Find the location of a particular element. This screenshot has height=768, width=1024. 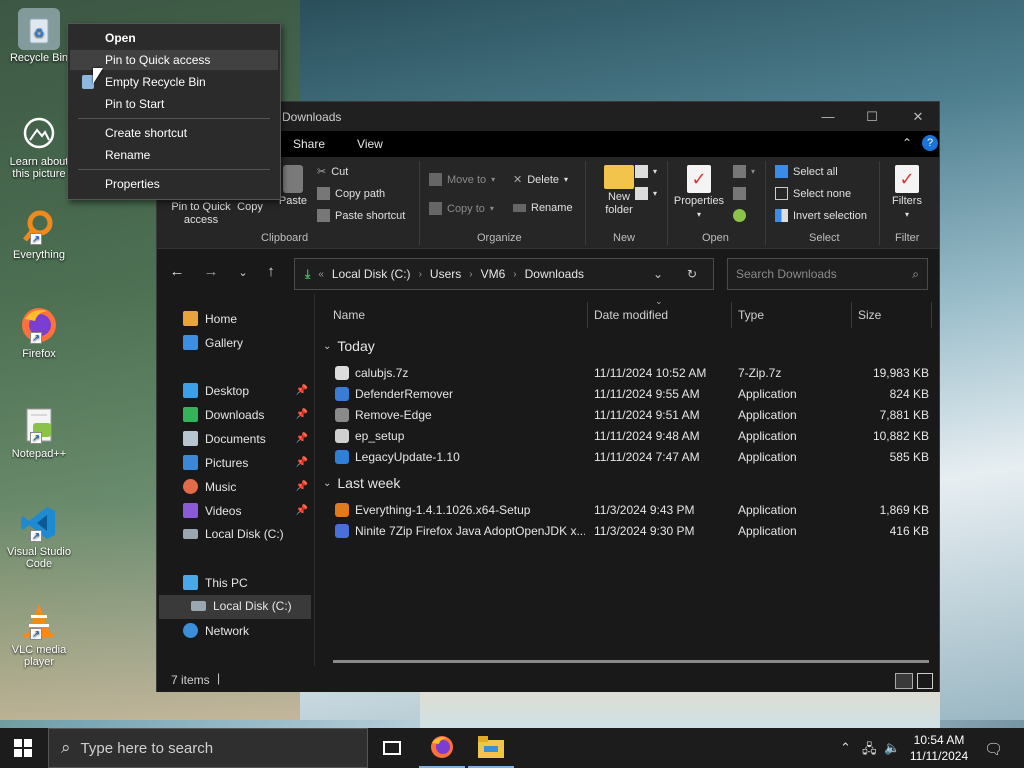

column-header-date: Date modified is located at coordinates (631, 315).